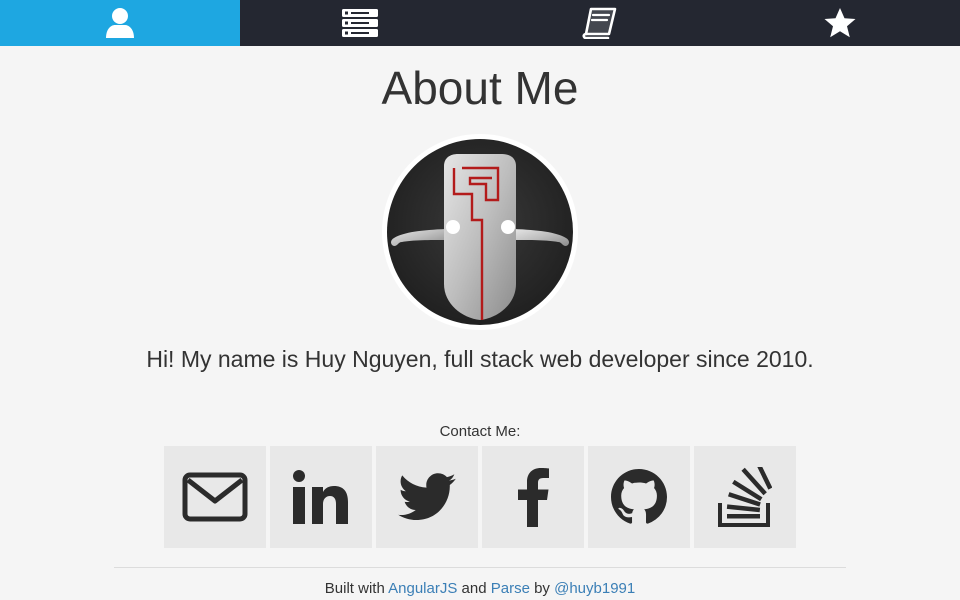 The width and height of the screenshot is (960, 600). I want to click on page-title: About Me, so click(480, 88).